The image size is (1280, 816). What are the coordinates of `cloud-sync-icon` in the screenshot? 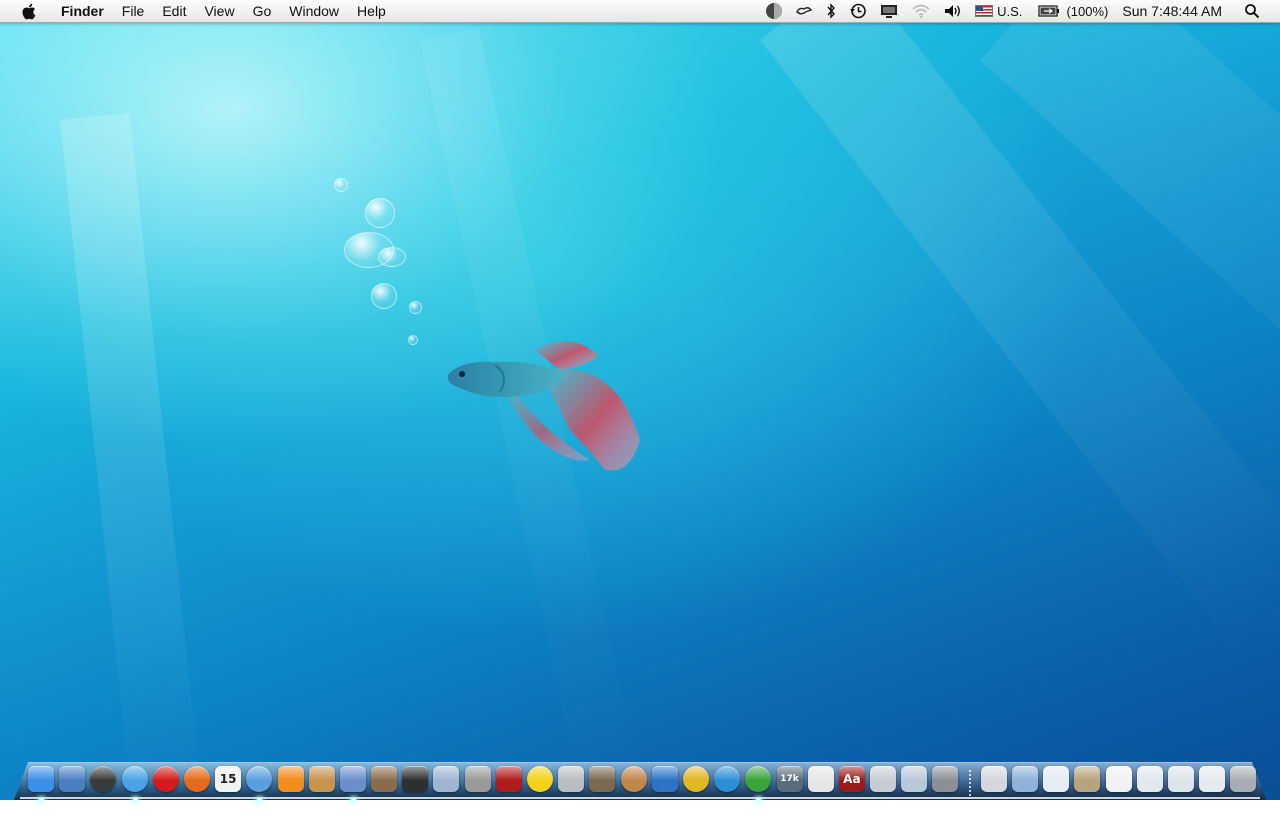 It's located at (804, 11).